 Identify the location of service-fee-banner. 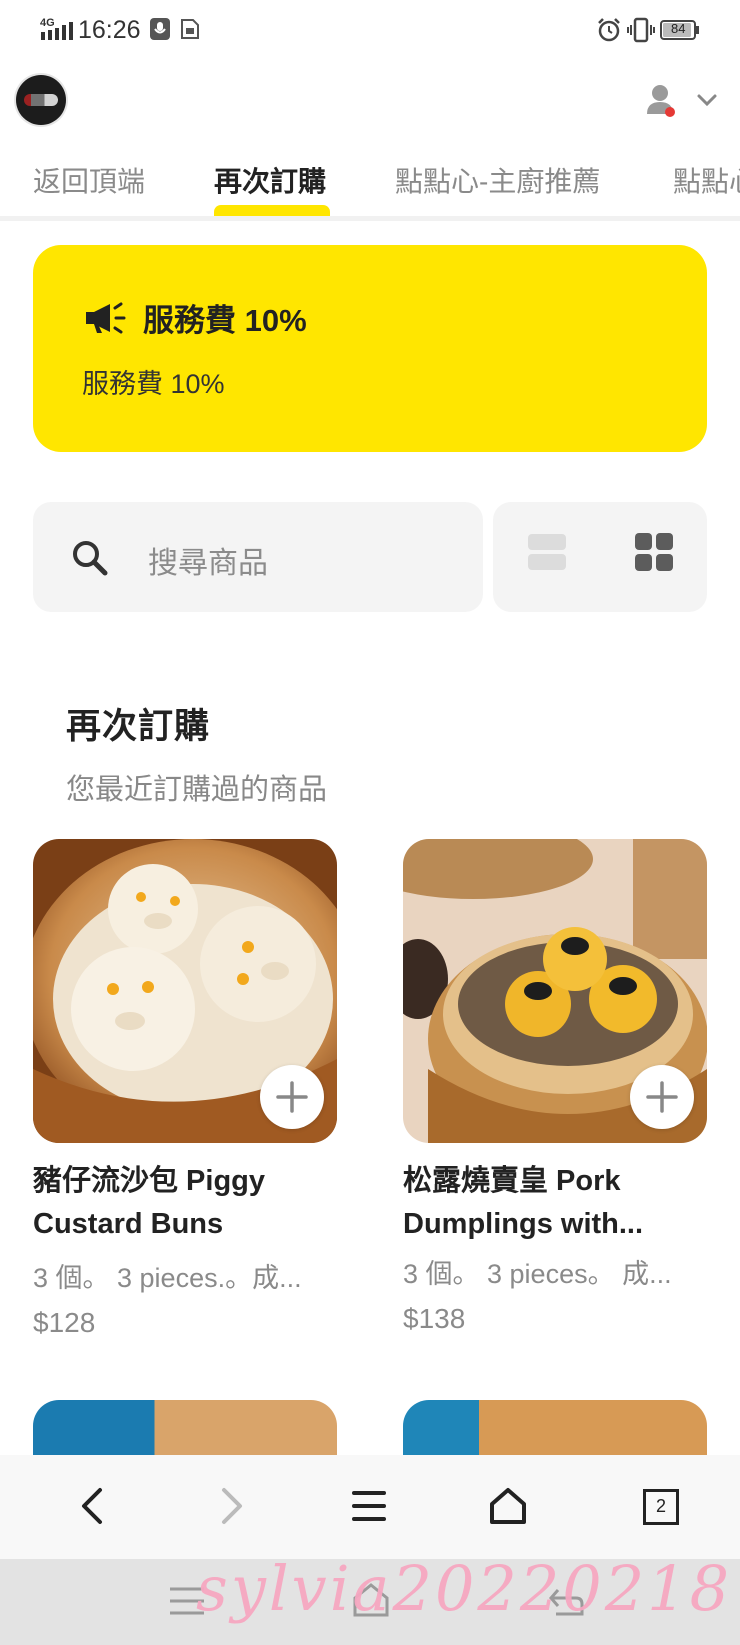
(370, 348).